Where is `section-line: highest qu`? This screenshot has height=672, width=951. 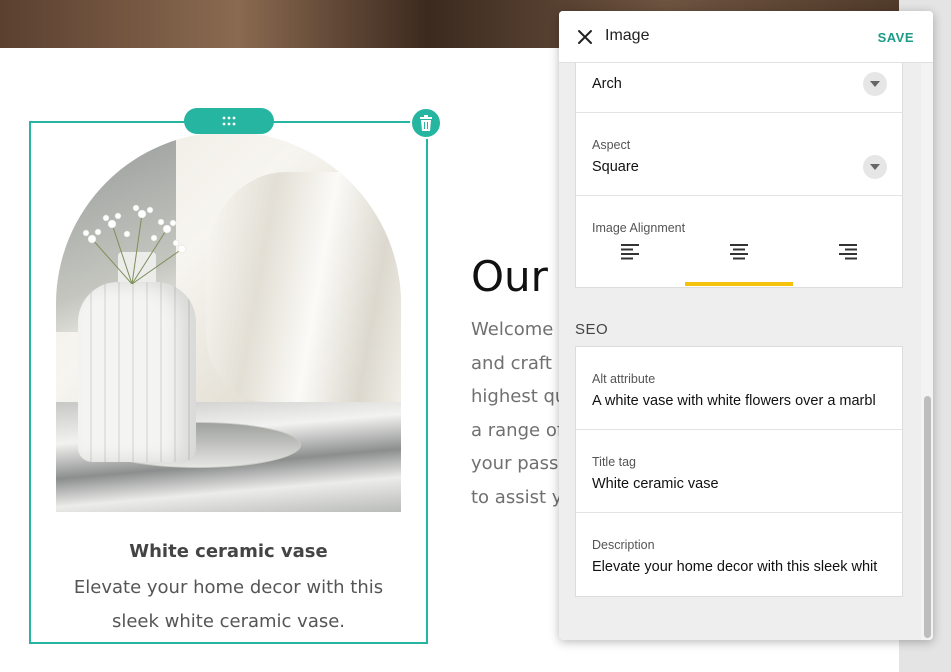 section-line: highest qu is located at coordinates (519, 396).